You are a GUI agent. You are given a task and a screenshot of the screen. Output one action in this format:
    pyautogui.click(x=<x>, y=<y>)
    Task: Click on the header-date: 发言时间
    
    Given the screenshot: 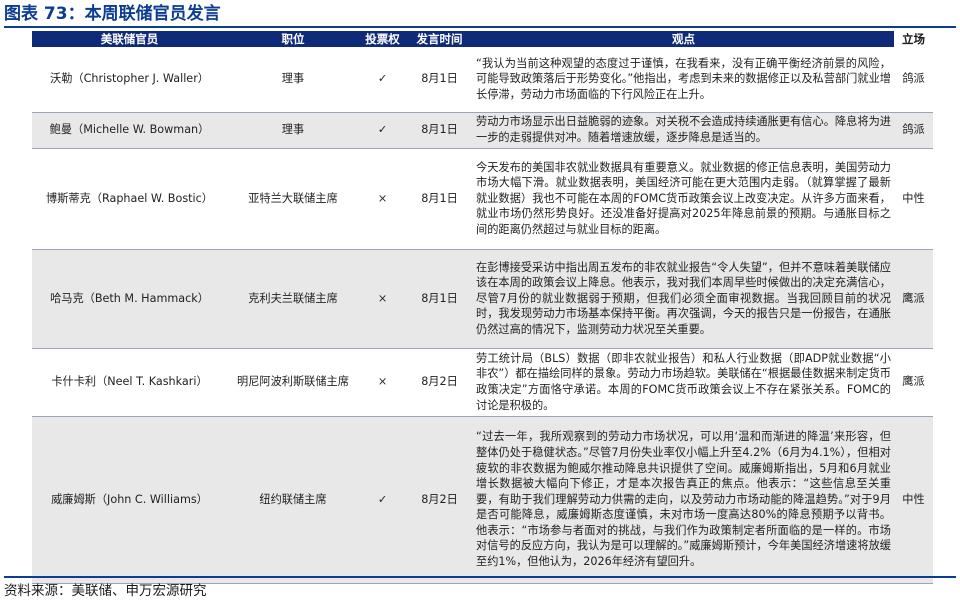 What is the action you would take?
    pyautogui.click(x=439, y=39)
    